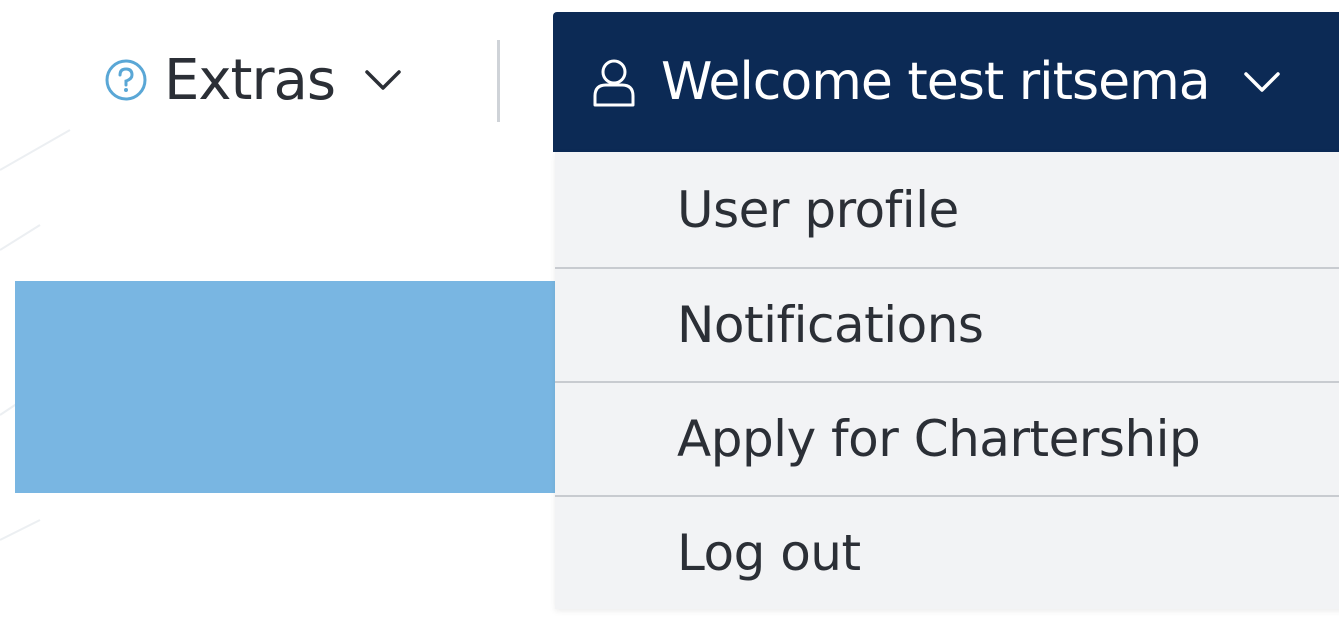 The width and height of the screenshot is (1339, 627). I want to click on menu-item-notifications: Notifications, so click(947, 326).